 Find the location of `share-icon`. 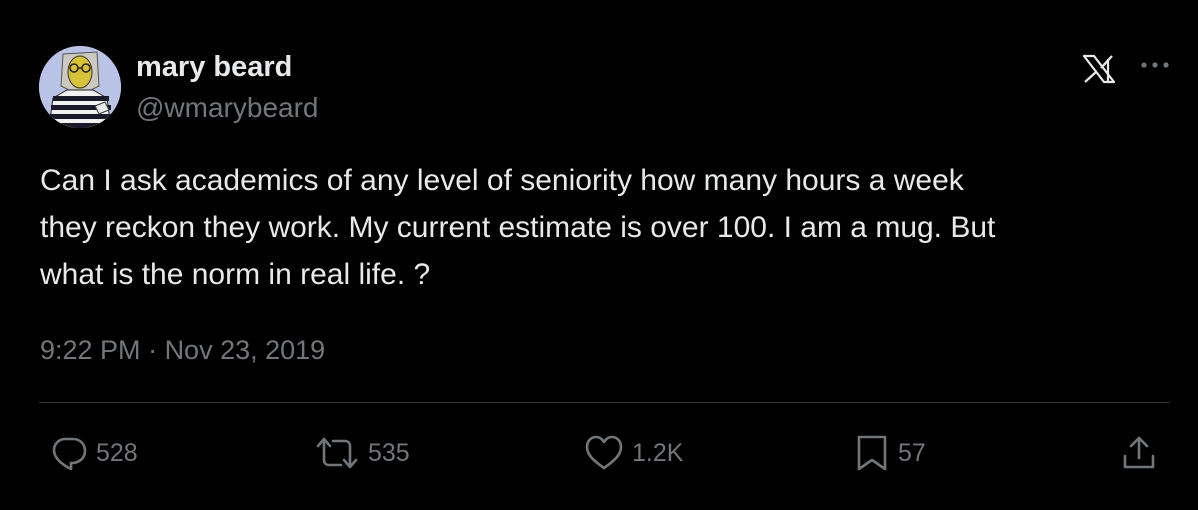

share-icon is located at coordinates (1139, 452).